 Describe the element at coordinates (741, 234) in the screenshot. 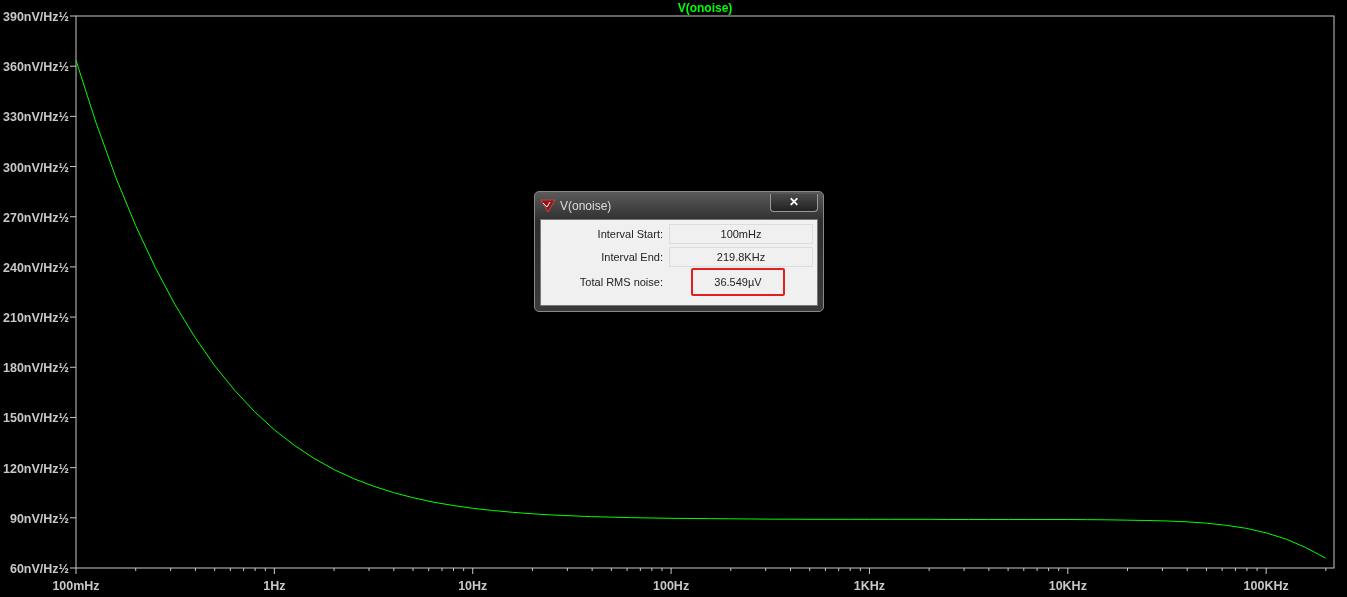

I see `value-field: 100mHz` at that location.